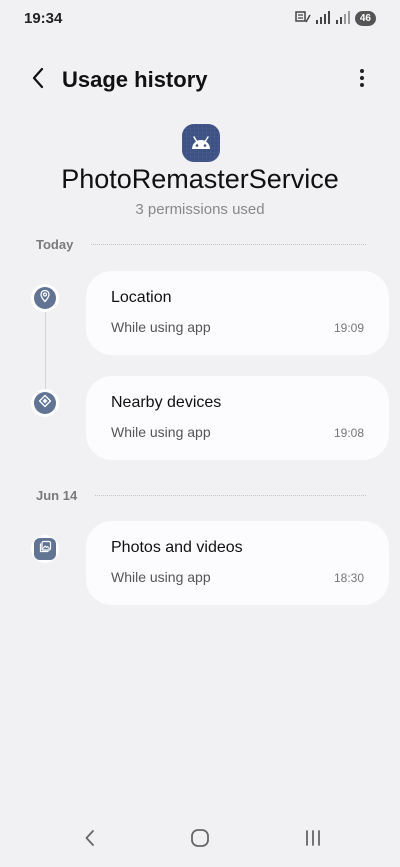 The height and width of the screenshot is (867, 400). I want to click on more-options-button, so click(362, 80).